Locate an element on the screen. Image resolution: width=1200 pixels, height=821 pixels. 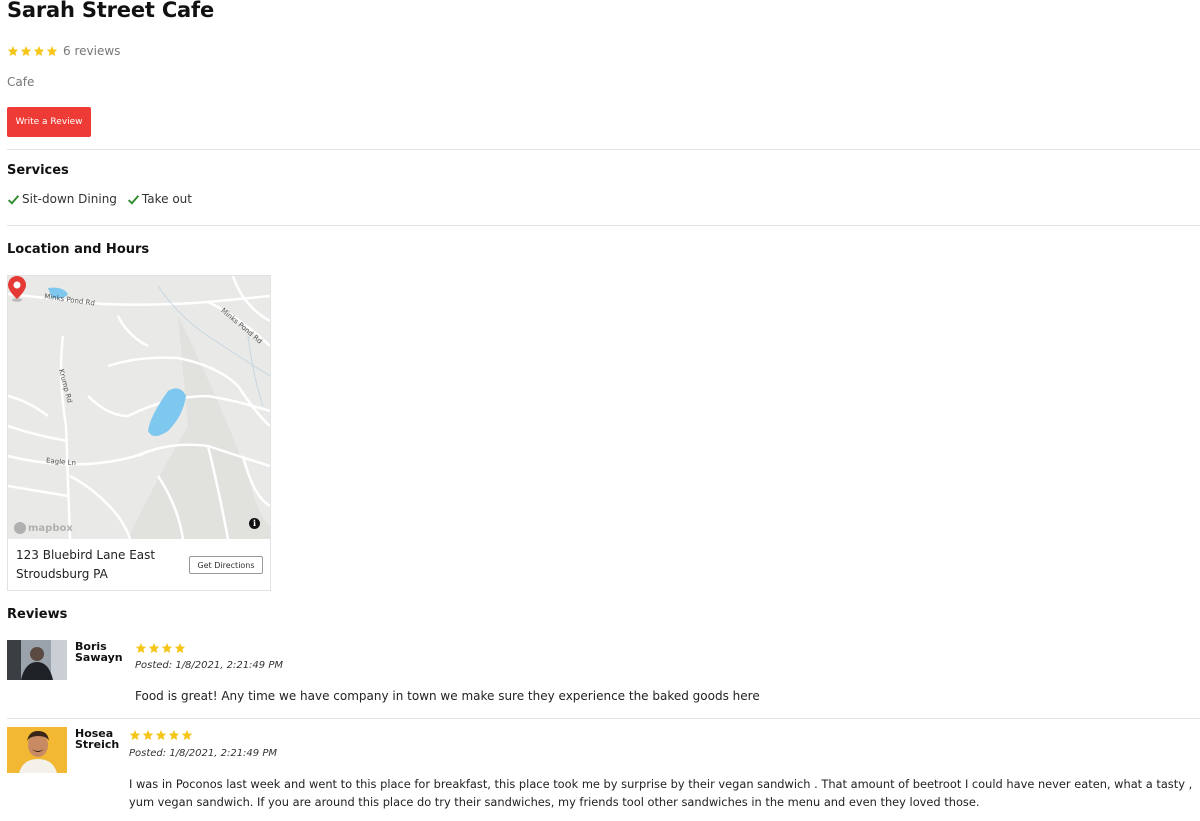
business-name: Sarah Street Cafe is located at coordinates (110, 11).